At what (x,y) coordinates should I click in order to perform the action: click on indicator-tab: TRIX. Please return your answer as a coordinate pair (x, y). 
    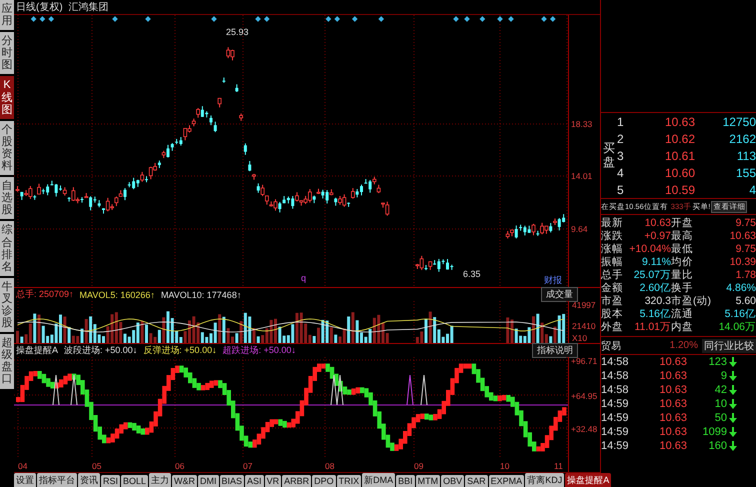
    Looking at the image, I should click on (349, 480).